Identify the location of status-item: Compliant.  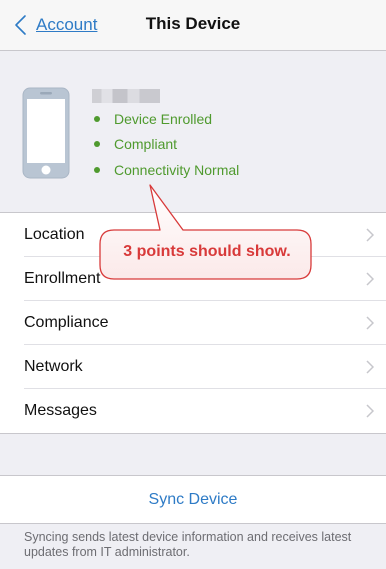
(135, 144).